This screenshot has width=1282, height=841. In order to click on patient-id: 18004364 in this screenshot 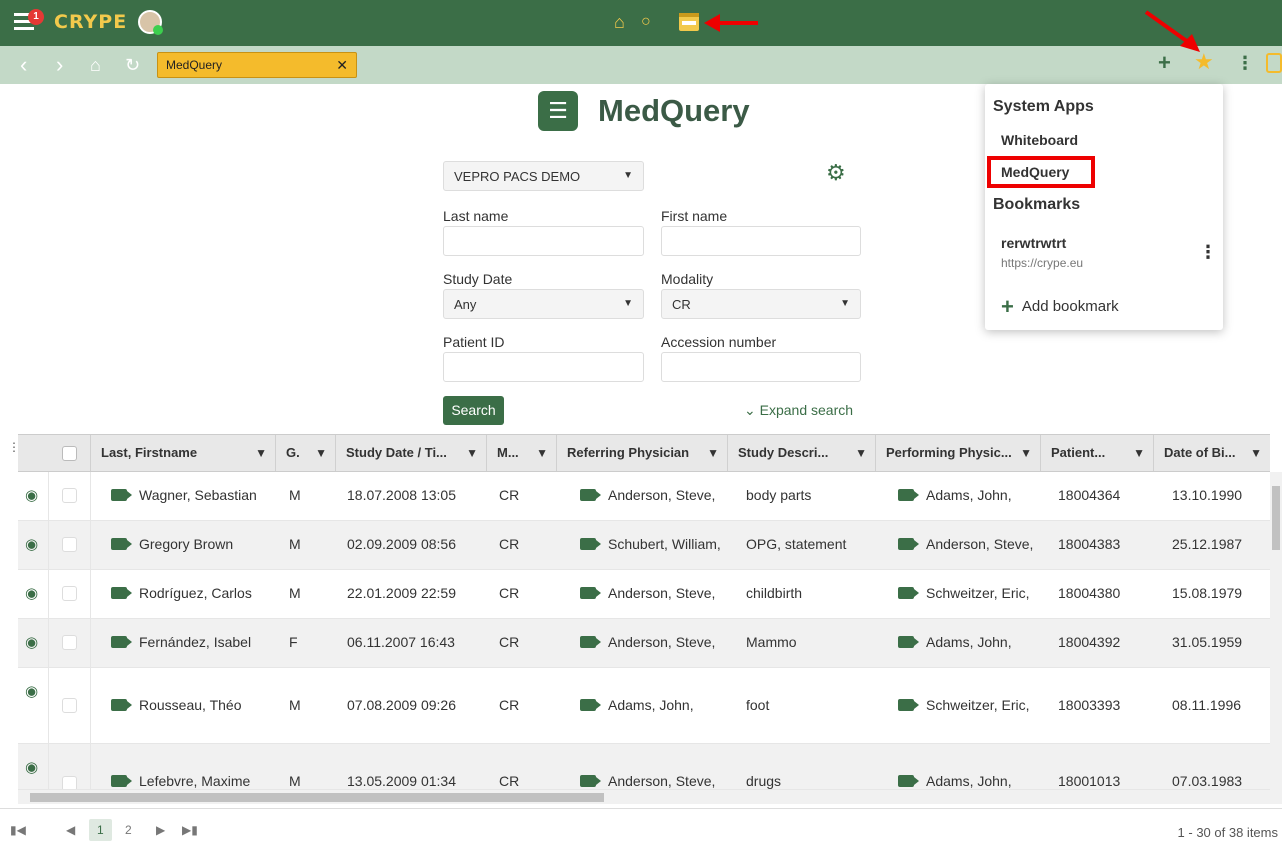, I will do `click(1089, 495)`.